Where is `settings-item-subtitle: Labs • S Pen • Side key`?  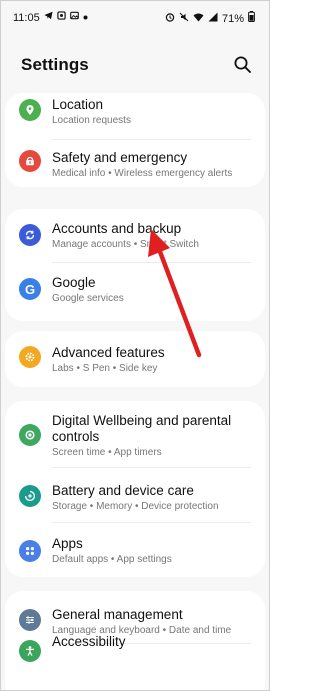
settings-item-subtitle: Labs • S Pen • Side key is located at coordinates (105, 368).